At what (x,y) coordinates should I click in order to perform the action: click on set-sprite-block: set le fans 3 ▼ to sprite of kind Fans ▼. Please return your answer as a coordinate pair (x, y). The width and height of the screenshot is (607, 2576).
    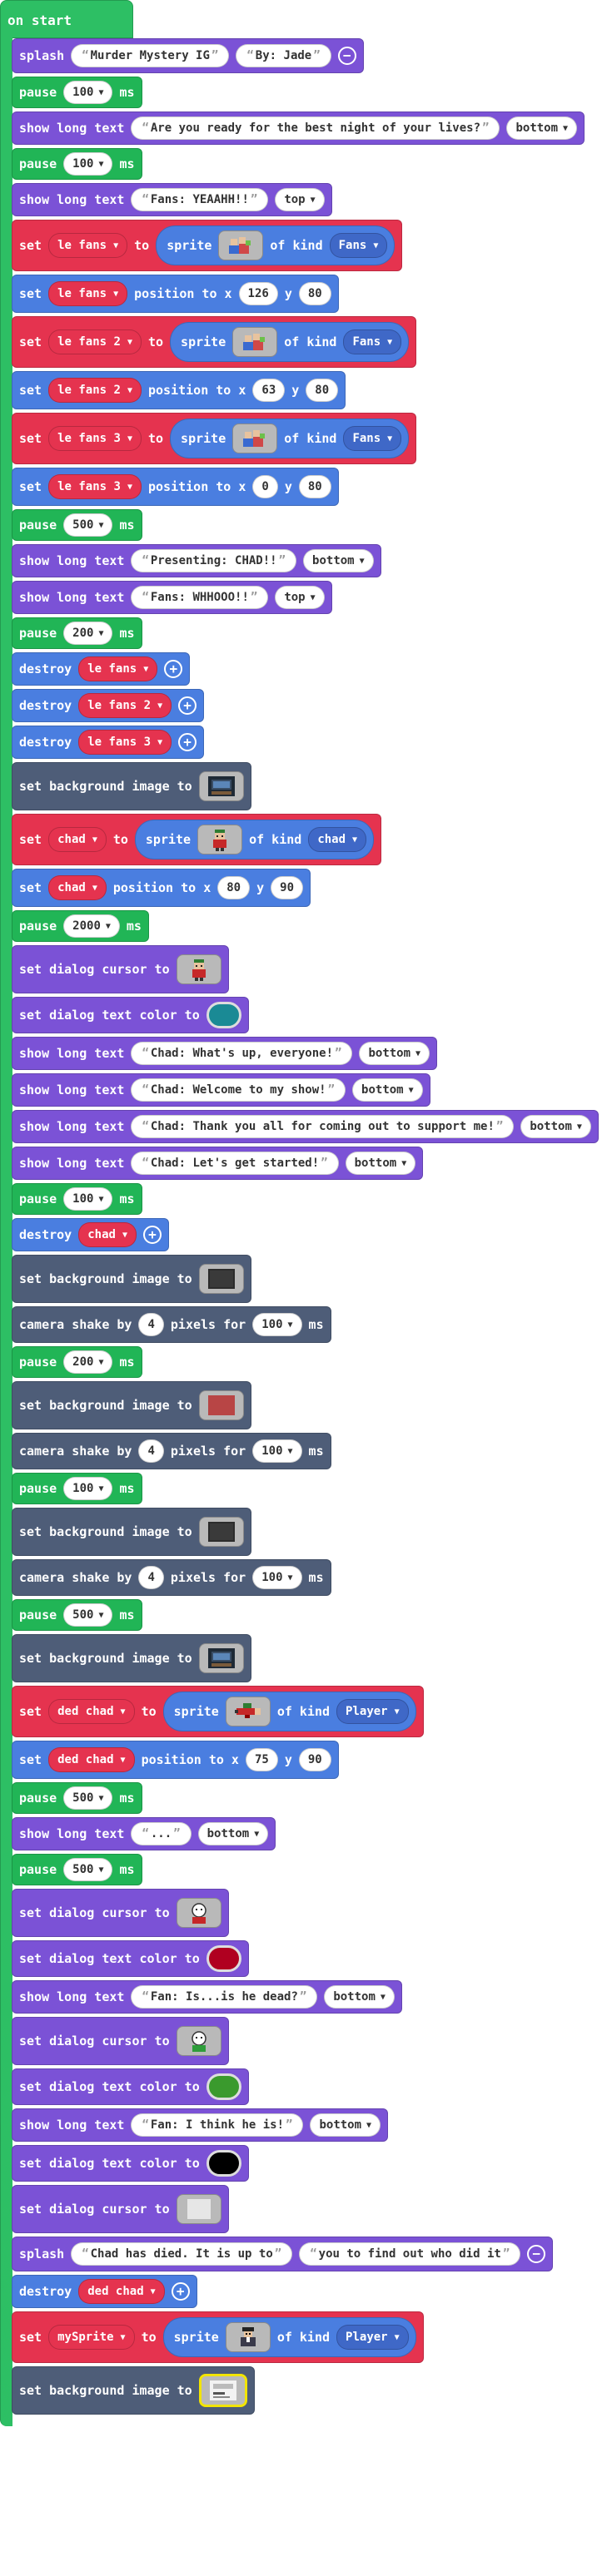
    Looking at the image, I should click on (214, 439).